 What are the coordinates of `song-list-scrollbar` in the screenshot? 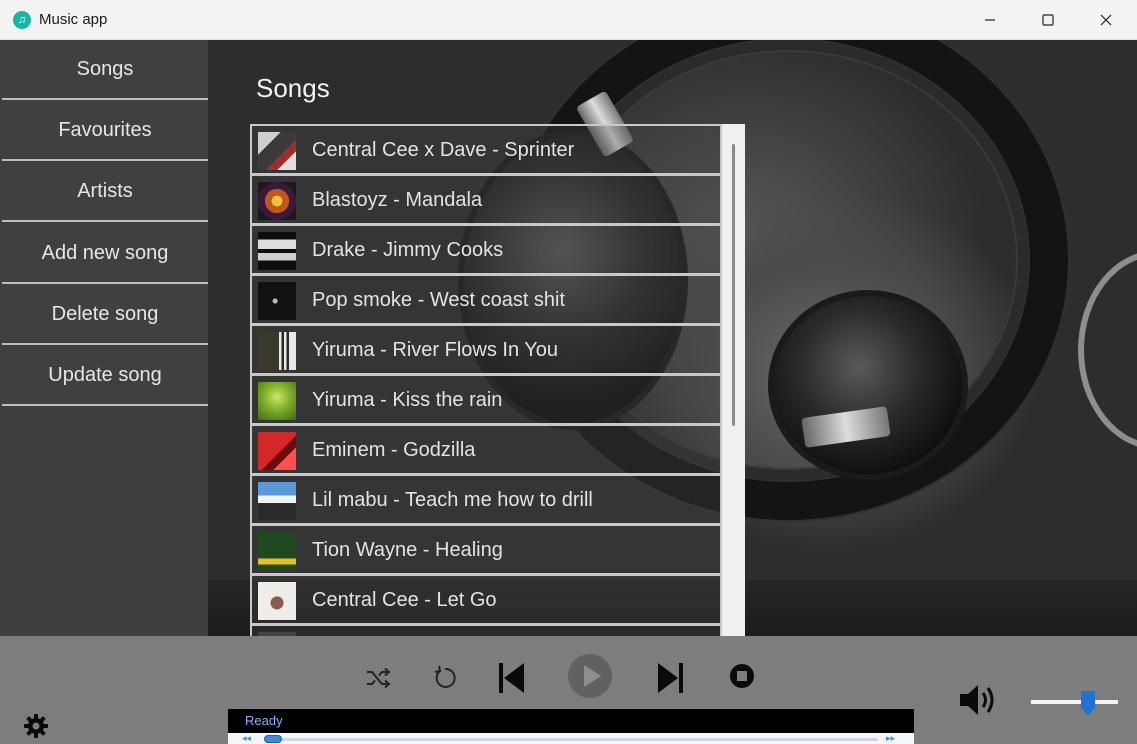 It's located at (733, 380).